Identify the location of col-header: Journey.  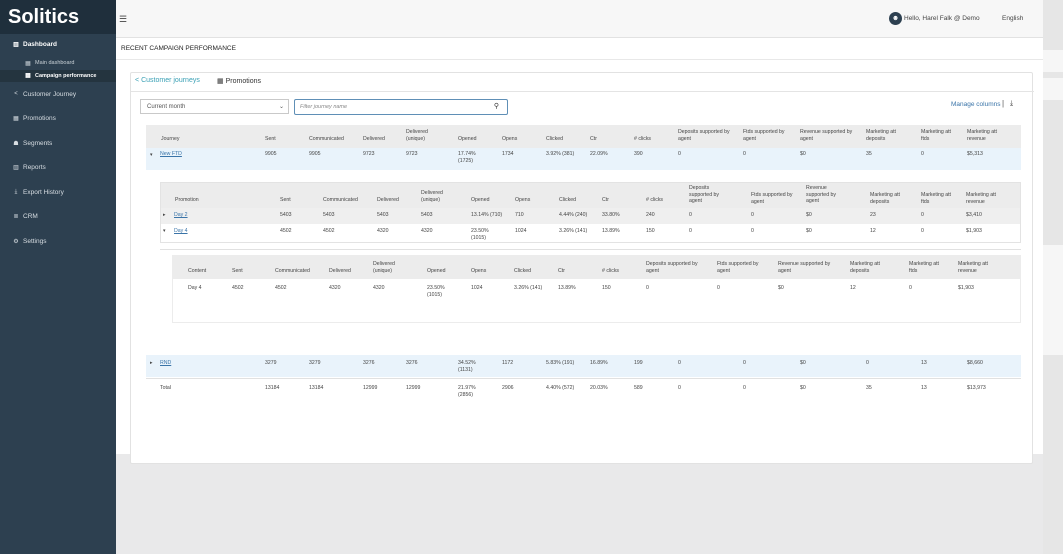
(170, 139).